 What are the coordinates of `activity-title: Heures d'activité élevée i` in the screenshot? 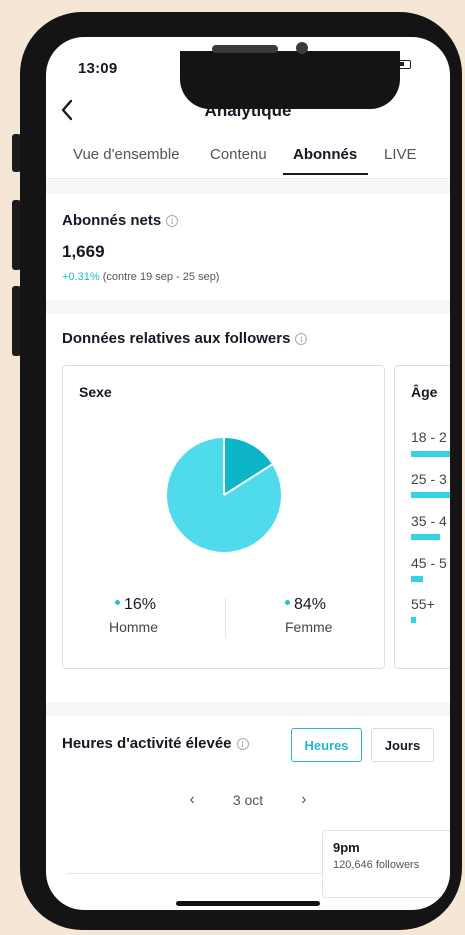 It's located at (155, 743).